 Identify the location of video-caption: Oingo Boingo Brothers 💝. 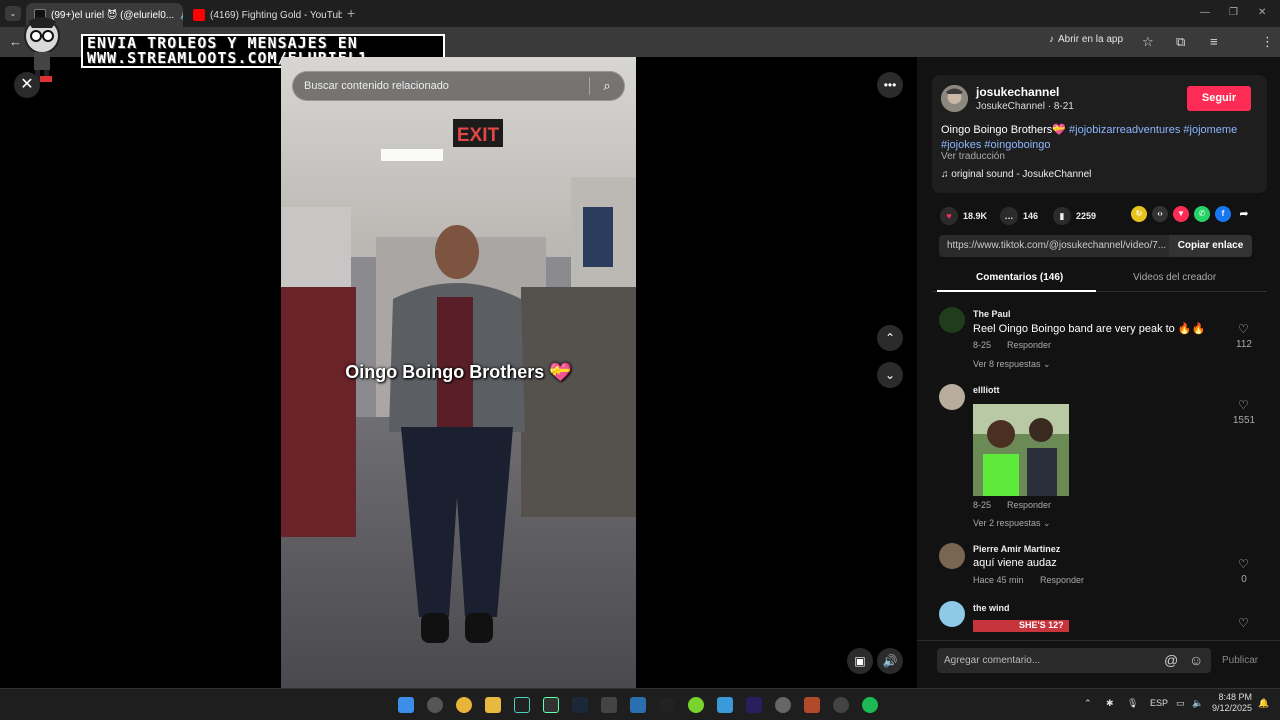
(458, 372).